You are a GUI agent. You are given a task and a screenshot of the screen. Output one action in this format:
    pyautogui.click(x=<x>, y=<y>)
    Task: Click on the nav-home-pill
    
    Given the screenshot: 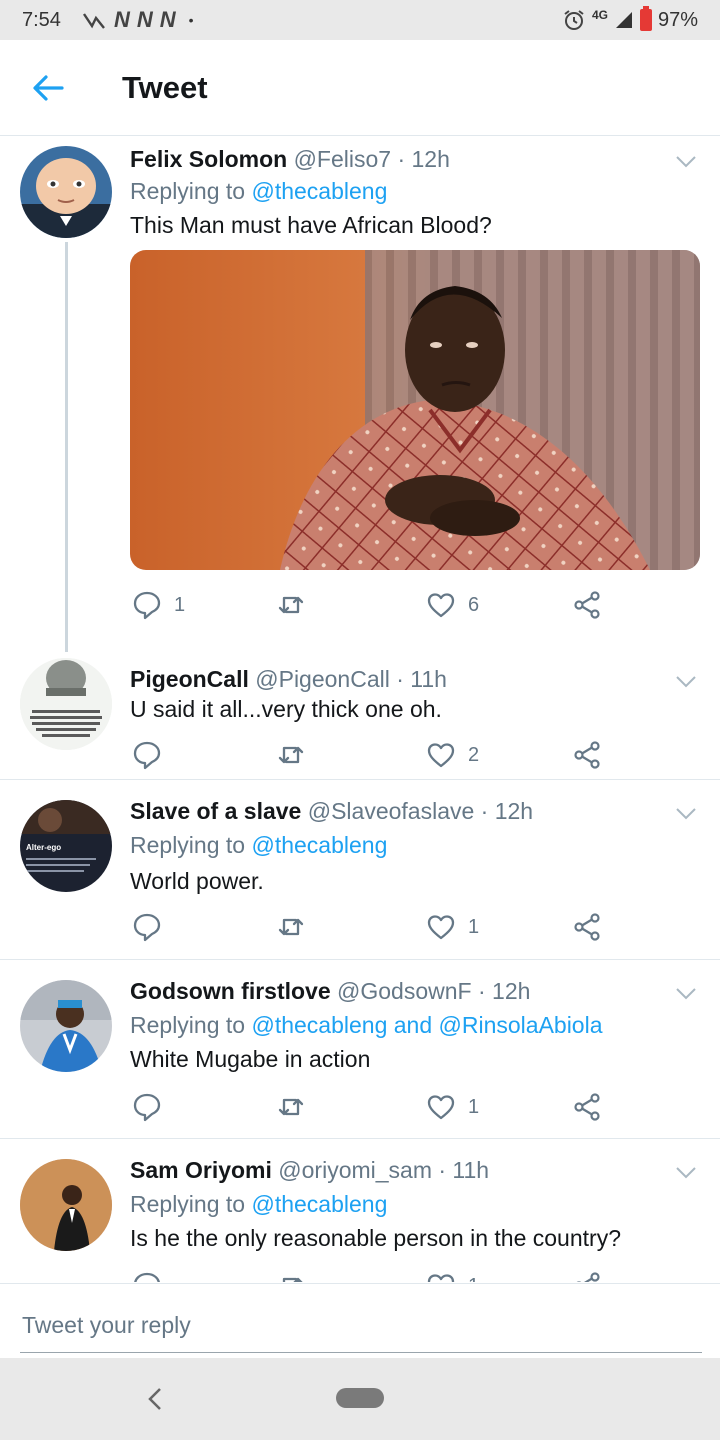 What is the action you would take?
    pyautogui.click(x=360, y=1398)
    